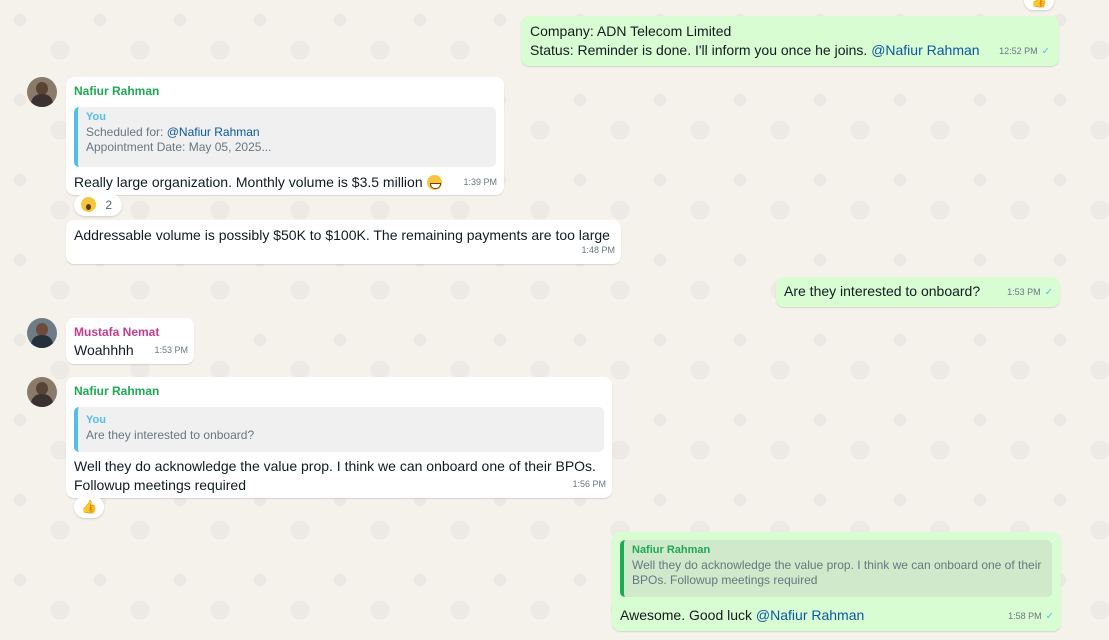 This screenshot has width=1109, height=640. Describe the element at coordinates (171, 350) in the screenshot. I see `message-time: 1:53 PM` at that location.